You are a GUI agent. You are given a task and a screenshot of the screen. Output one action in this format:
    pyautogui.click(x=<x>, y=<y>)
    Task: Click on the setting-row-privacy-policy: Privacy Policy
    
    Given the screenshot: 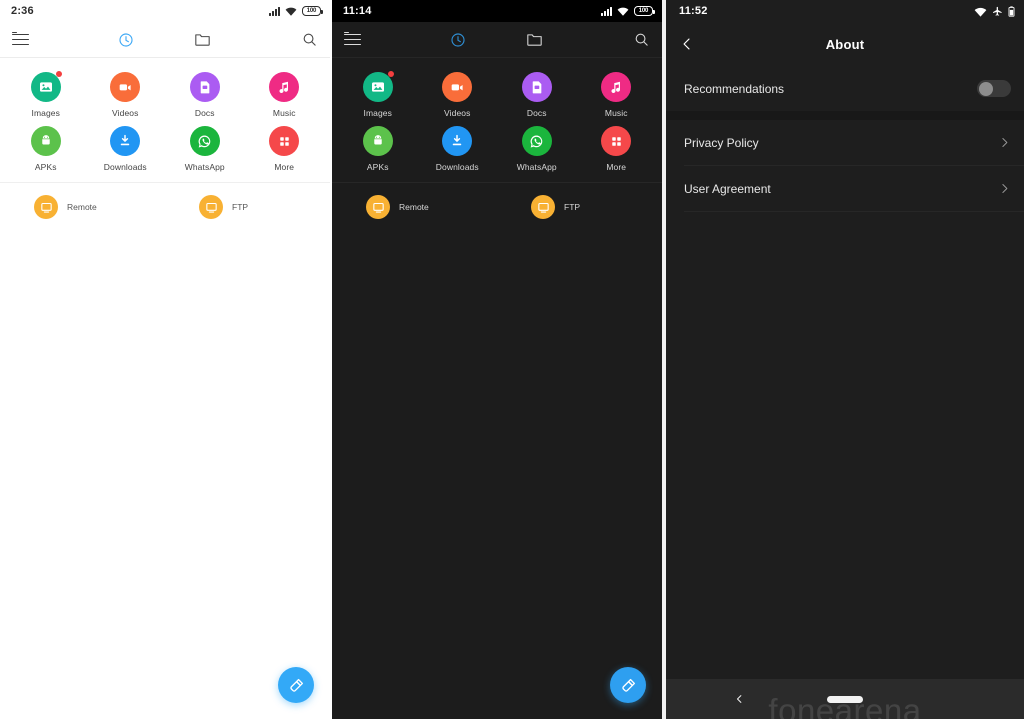 What is the action you would take?
    pyautogui.click(x=845, y=142)
    